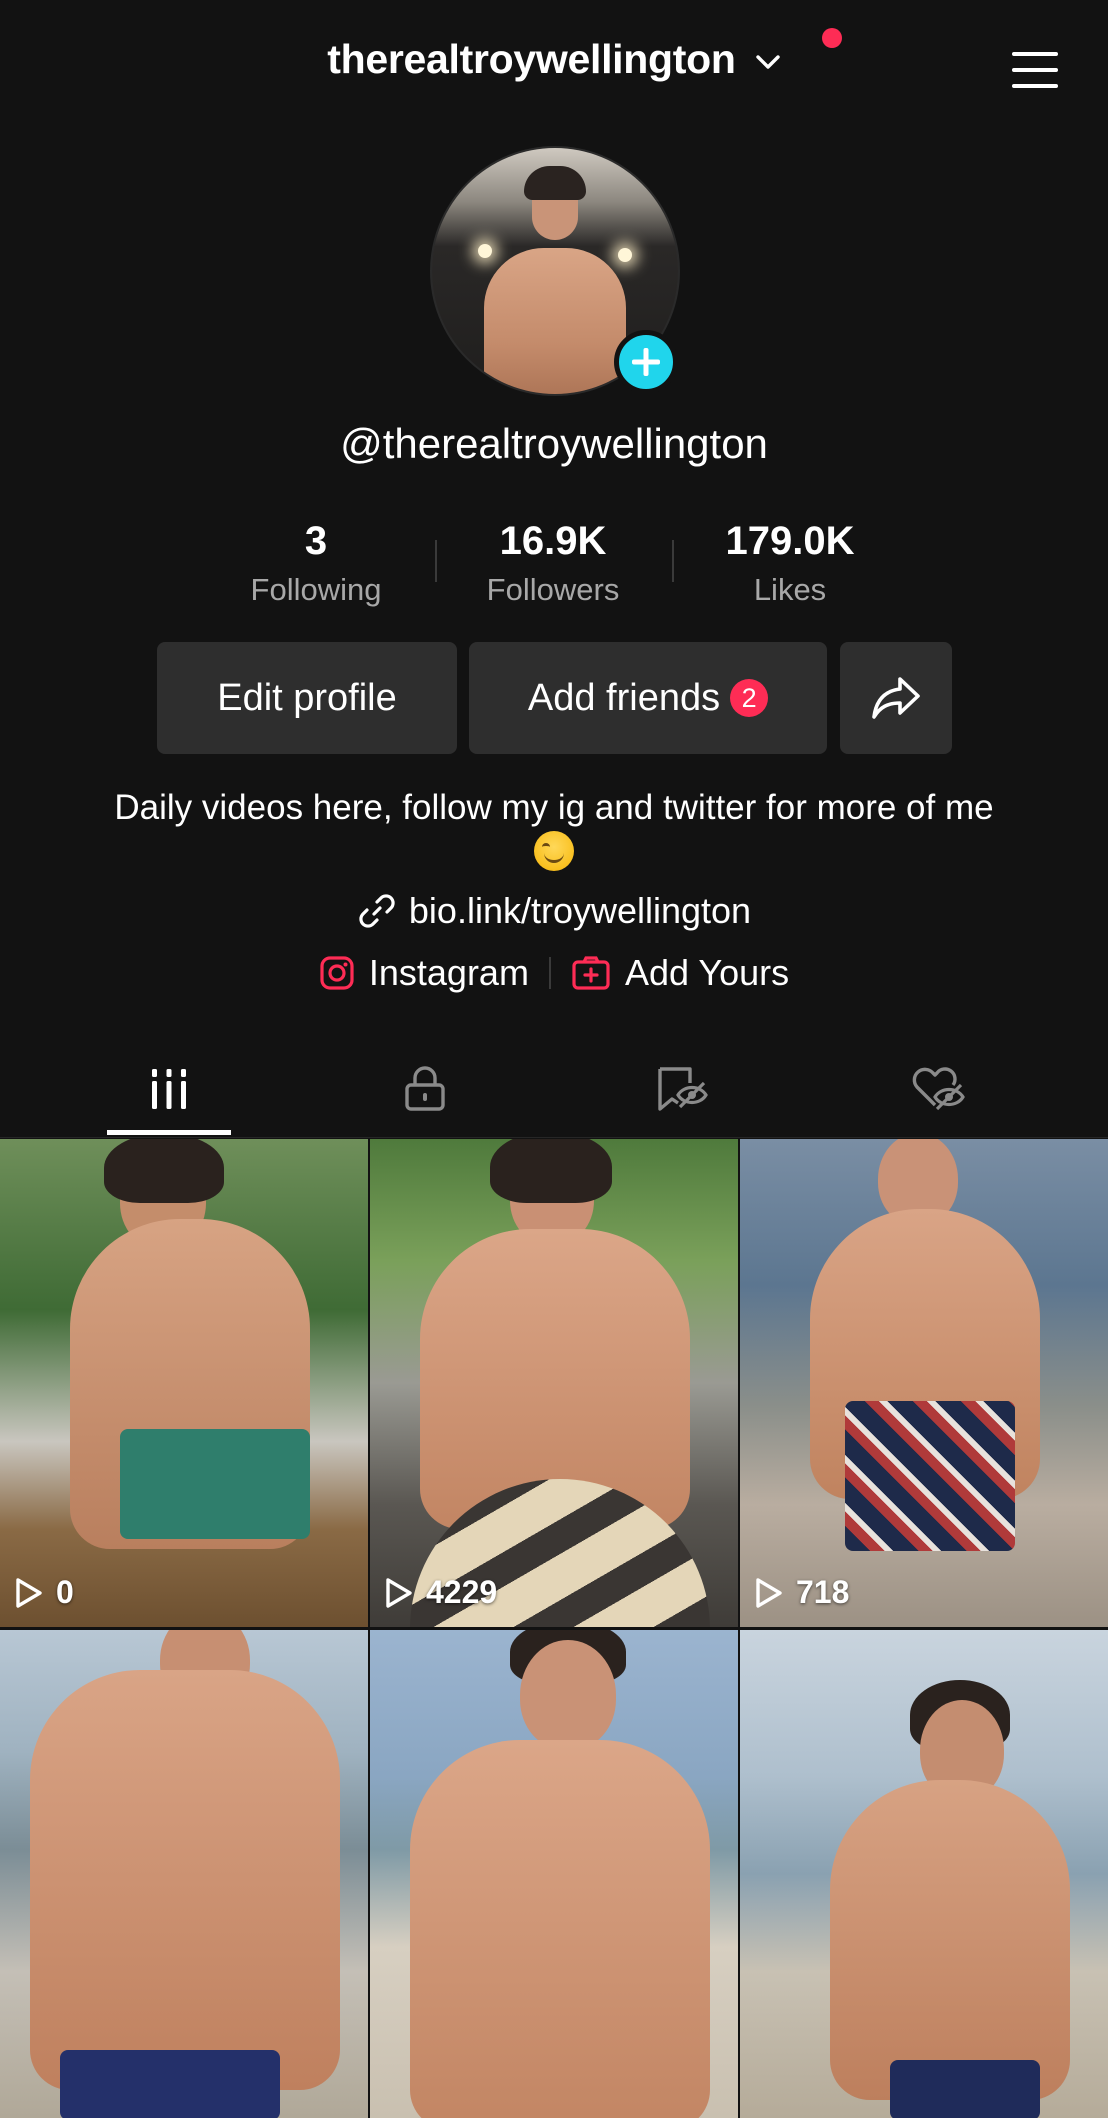  I want to click on share-arrow-icon, so click(896, 698).